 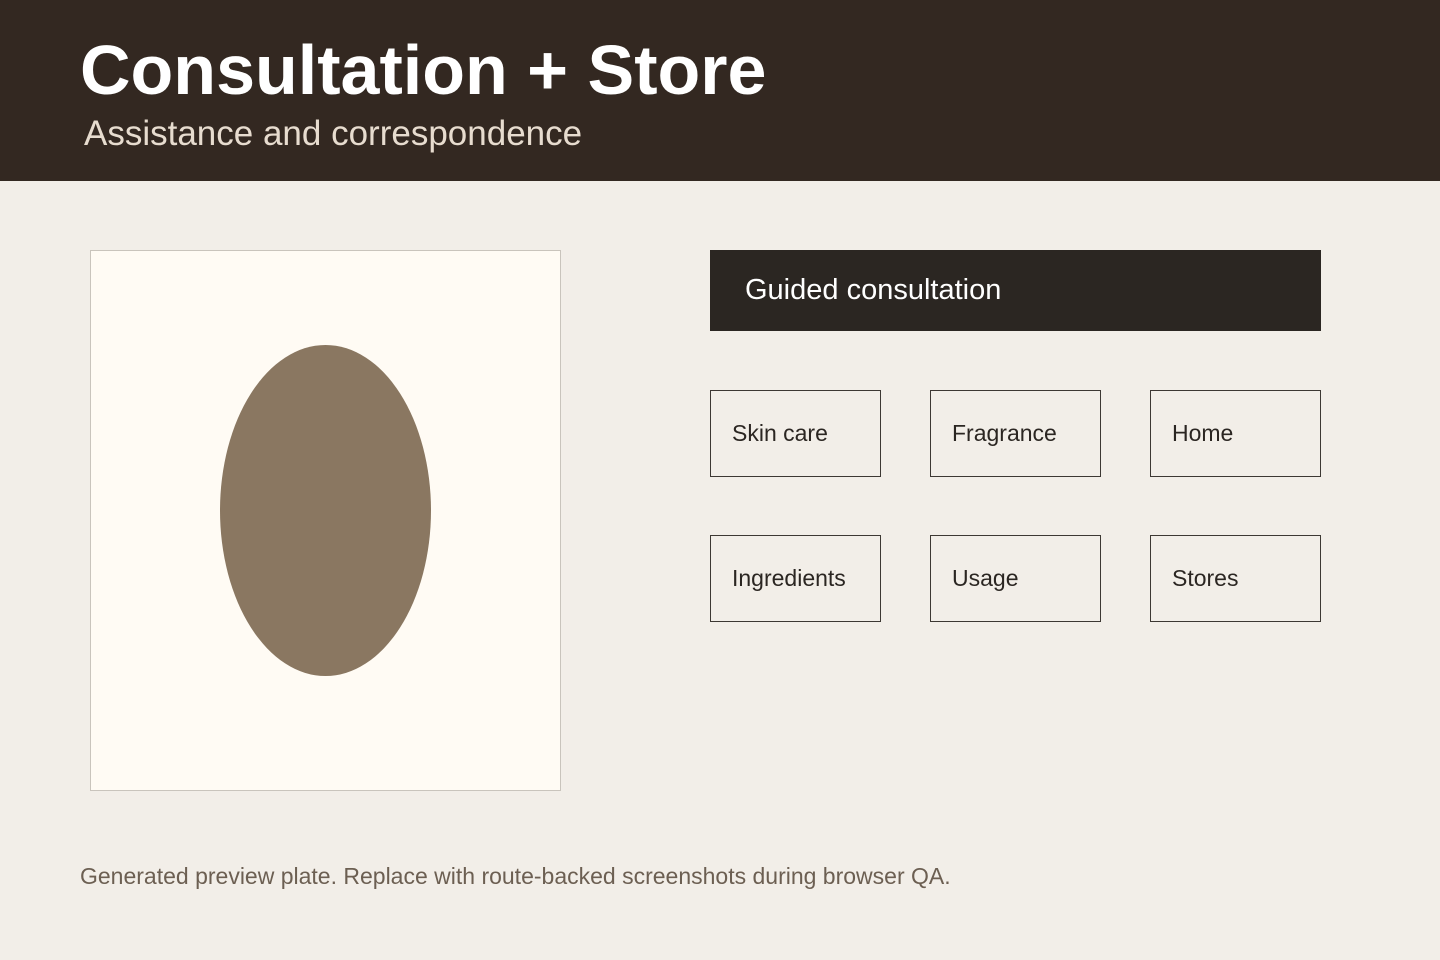 I want to click on tile-home: Home, so click(x=1235, y=433).